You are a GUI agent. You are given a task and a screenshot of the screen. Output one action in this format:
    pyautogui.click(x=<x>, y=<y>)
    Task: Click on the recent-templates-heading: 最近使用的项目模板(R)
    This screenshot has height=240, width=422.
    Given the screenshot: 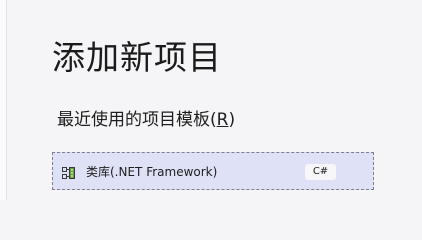 What is the action you would take?
    pyautogui.click(x=146, y=120)
    